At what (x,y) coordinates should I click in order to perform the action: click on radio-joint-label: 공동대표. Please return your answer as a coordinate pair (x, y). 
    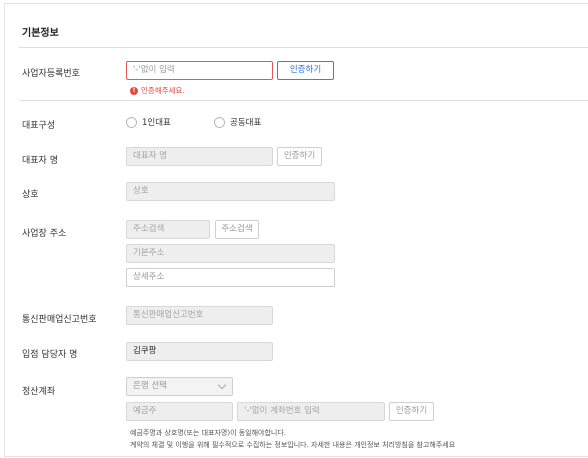
    Looking at the image, I should click on (246, 123).